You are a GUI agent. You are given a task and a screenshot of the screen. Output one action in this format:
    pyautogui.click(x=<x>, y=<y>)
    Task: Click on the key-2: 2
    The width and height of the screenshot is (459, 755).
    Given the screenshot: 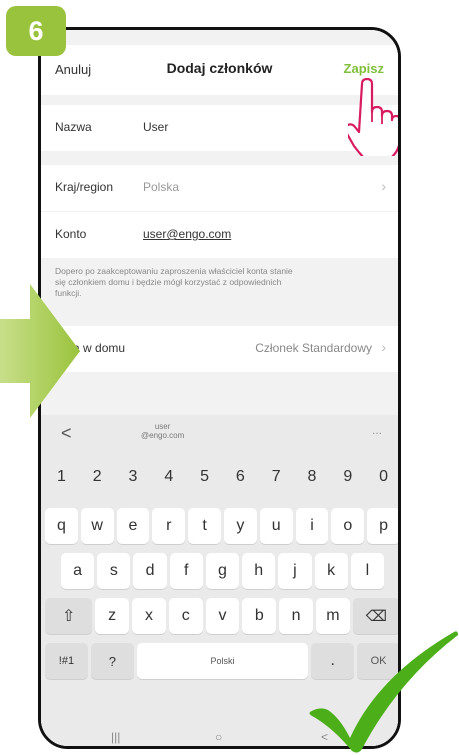 What is the action you would take?
    pyautogui.click(x=97, y=477)
    